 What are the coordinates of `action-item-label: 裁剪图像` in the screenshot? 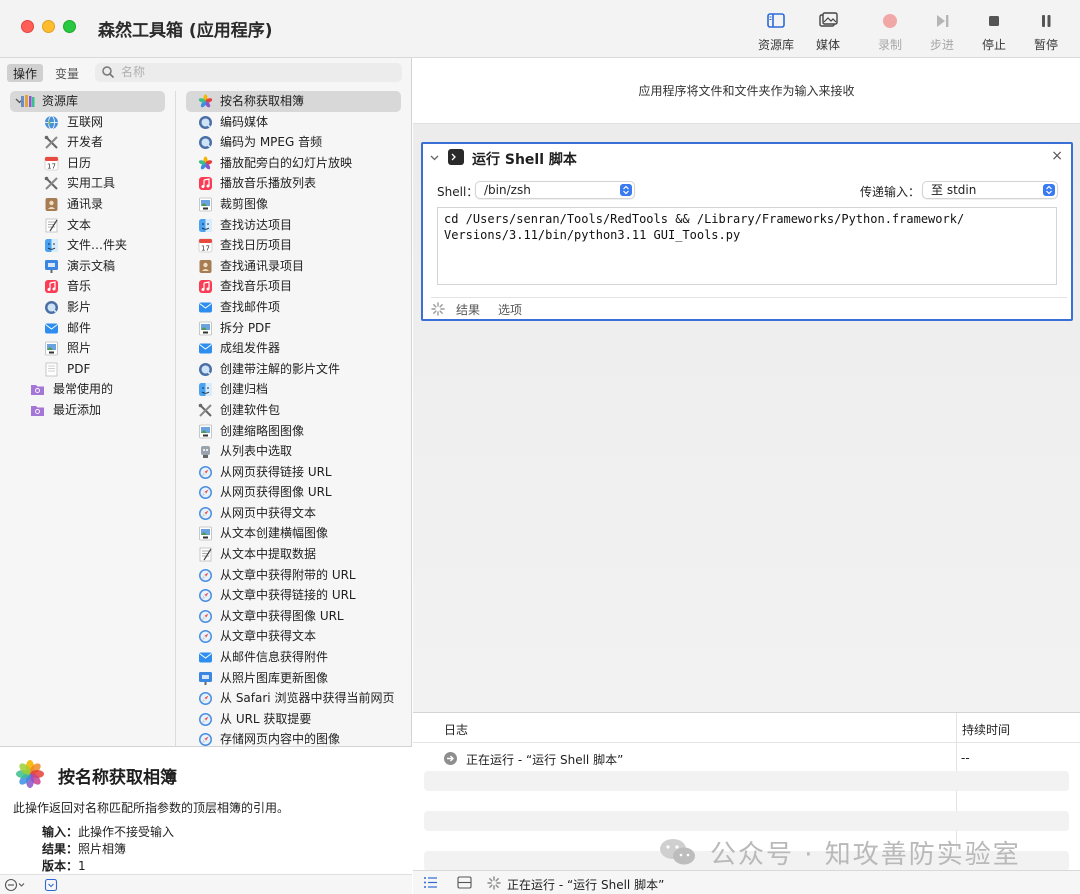 It's located at (244, 203).